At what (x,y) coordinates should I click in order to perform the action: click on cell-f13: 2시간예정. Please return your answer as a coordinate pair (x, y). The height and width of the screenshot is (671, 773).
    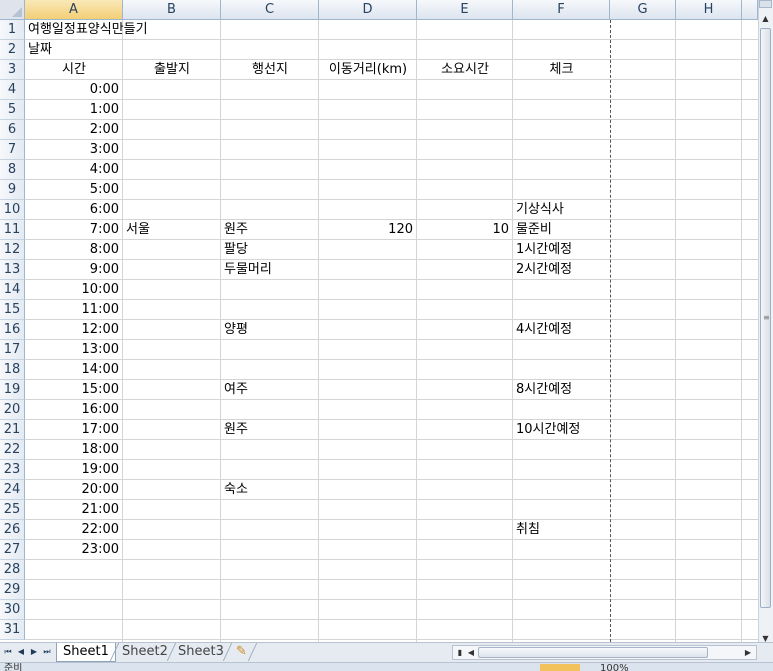
    Looking at the image, I should click on (542, 270).